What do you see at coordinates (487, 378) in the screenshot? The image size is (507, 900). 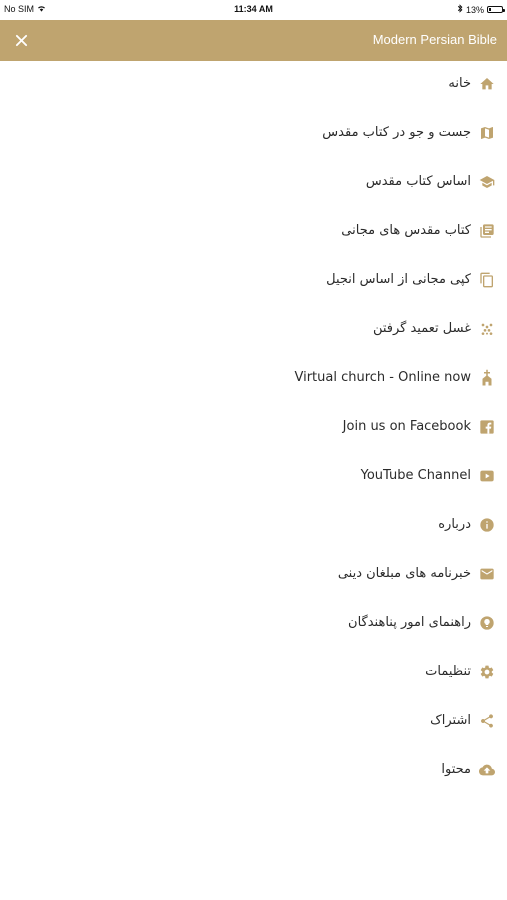 I see `church-icon` at bounding box center [487, 378].